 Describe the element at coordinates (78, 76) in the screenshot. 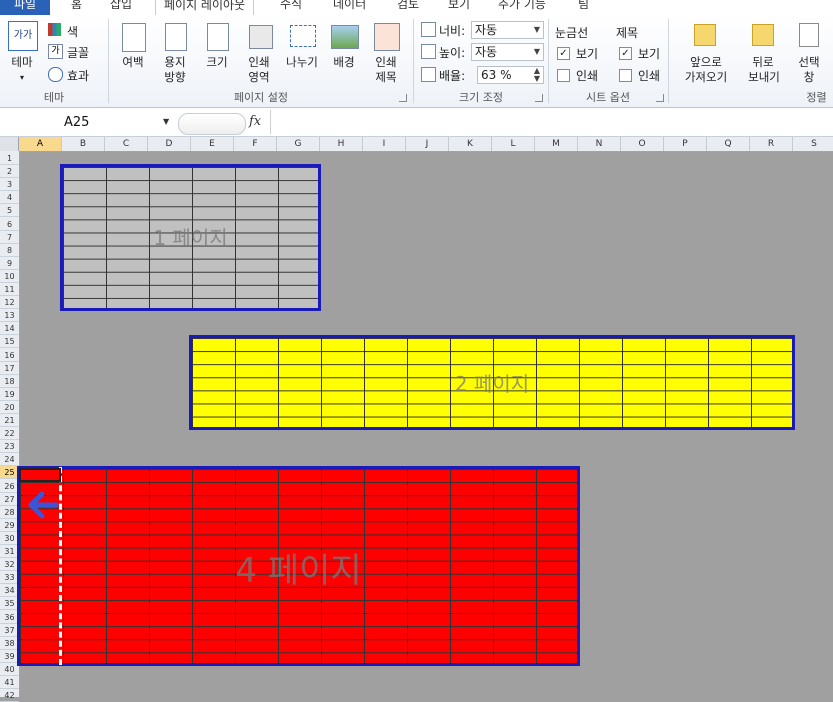

I see `theme-effects-label: 효과` at that location.